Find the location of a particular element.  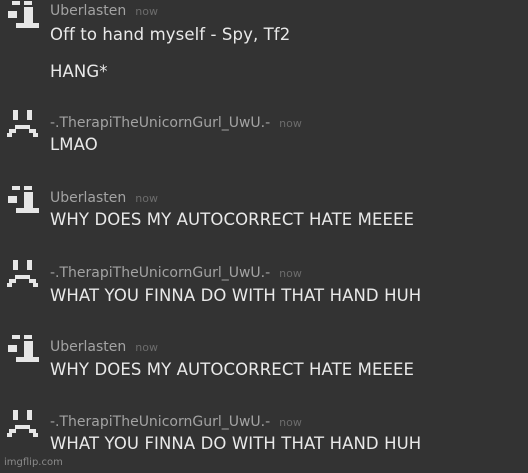

message-text: LMAO is located at coordinates (74, 144).